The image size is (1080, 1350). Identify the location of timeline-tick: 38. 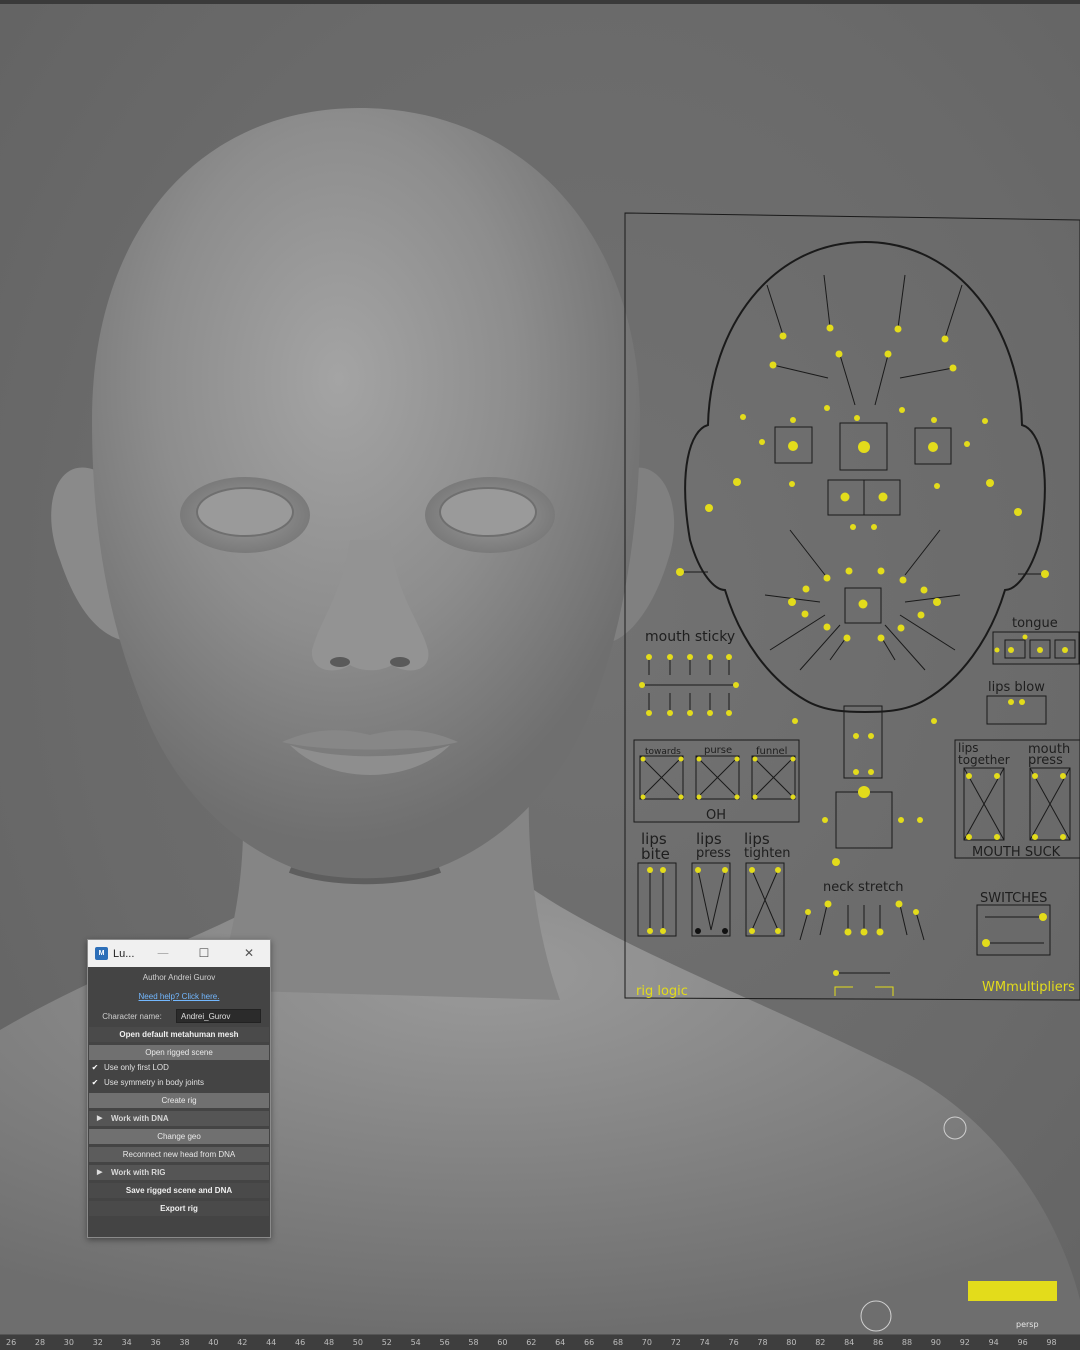
(184, 1342).